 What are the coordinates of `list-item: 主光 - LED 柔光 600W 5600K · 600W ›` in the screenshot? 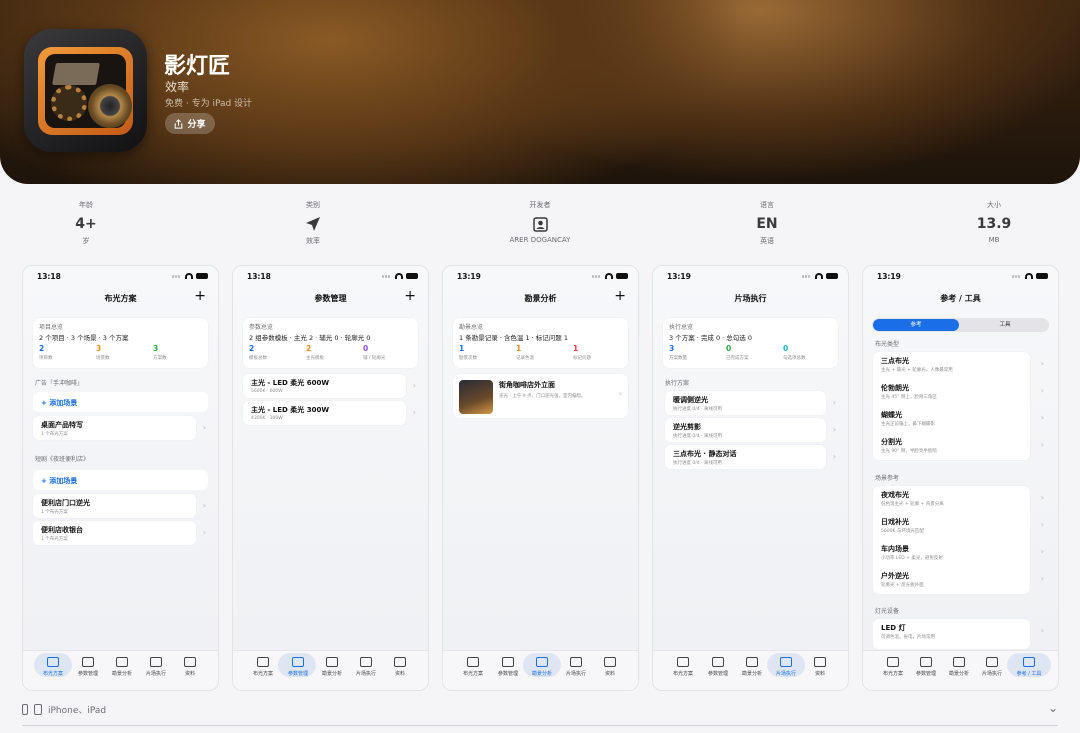 It's located at (329, 386).